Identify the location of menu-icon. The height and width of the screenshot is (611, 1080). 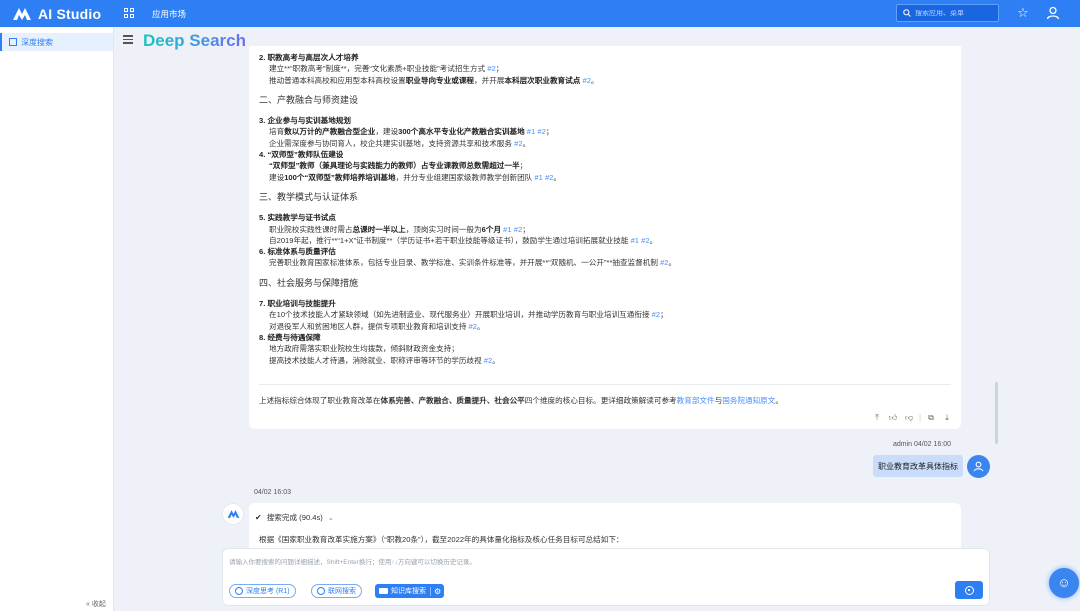
(128, 40).